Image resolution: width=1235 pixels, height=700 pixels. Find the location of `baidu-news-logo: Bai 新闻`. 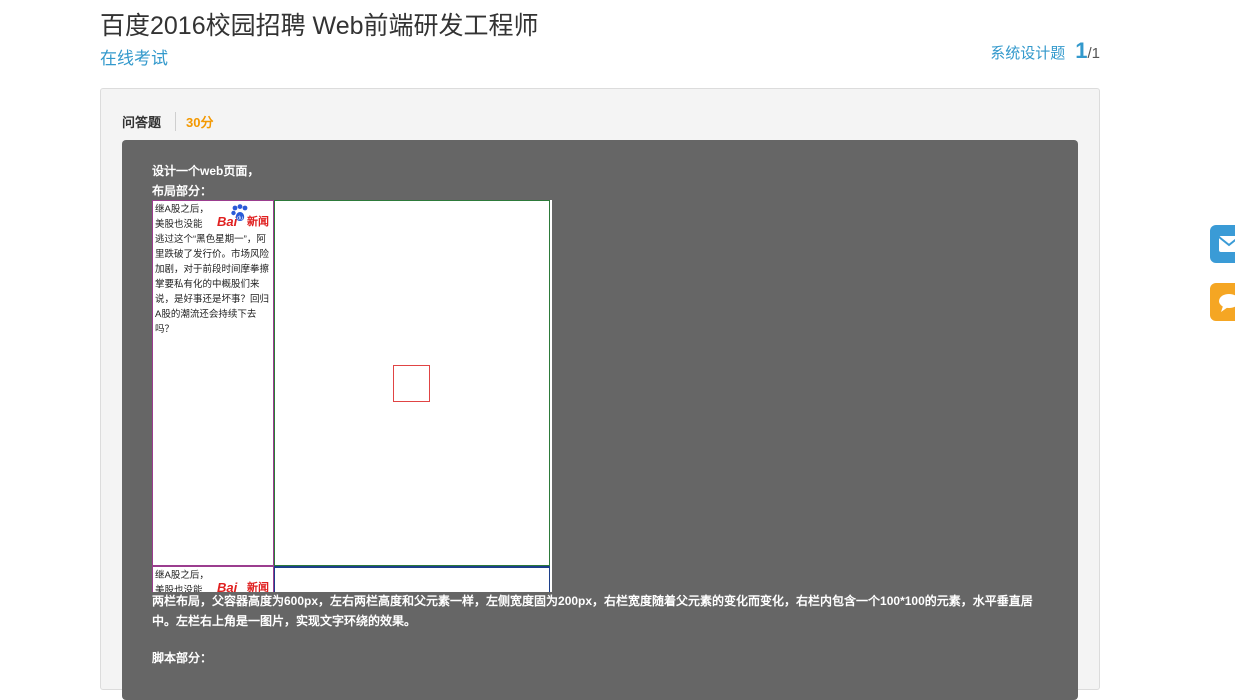

baidu-news-logo: Bai 新闻 is located at coordinates (243, 586).